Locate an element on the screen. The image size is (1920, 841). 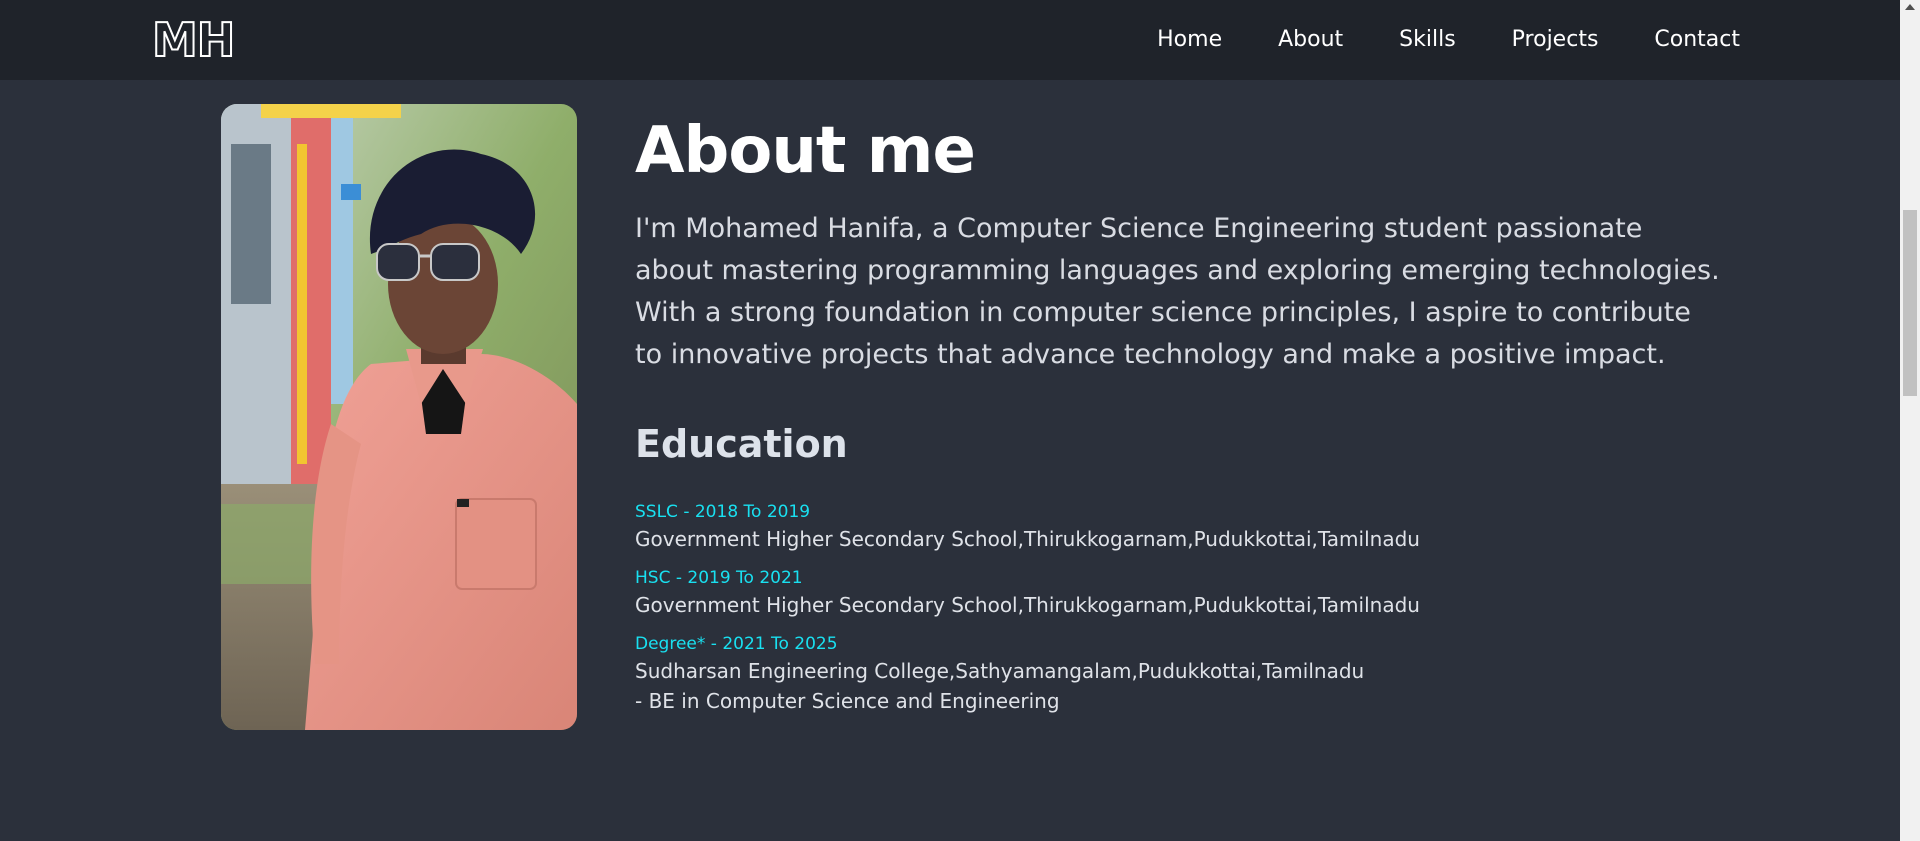
nav-menu: Home About Skills Projects Contact is located at coordinates (1448, 40).